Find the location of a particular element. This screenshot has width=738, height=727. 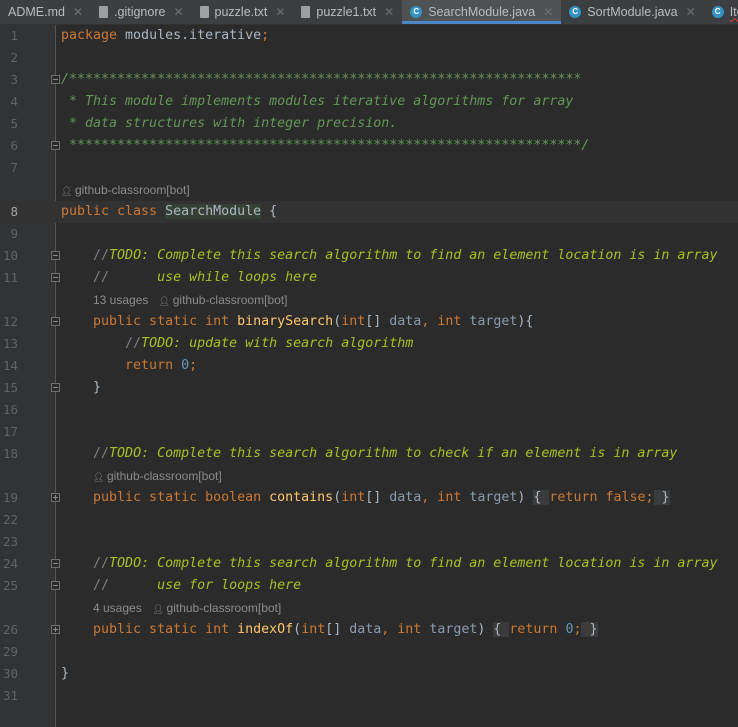

code-token: ){ is located at coordinates (525, 321).